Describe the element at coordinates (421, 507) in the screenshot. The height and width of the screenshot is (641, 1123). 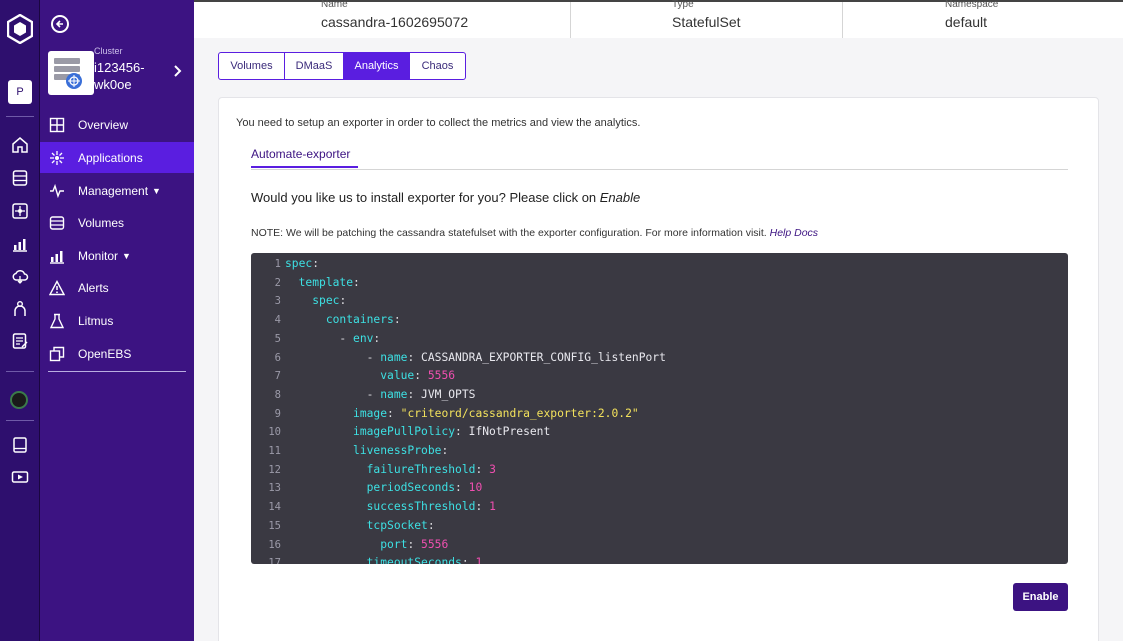
I see `code-key: successThreshold` at that location.